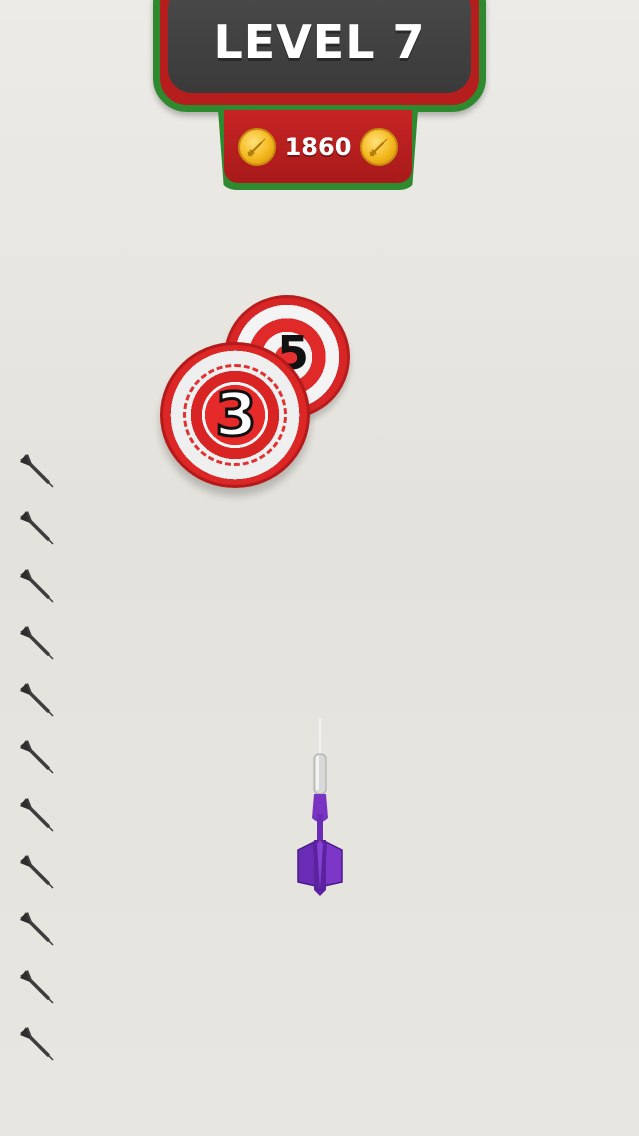 The width and height of the screenshot is (639, 1136). I want to click on level-banner: LEVEL 7, so click(319, 56).